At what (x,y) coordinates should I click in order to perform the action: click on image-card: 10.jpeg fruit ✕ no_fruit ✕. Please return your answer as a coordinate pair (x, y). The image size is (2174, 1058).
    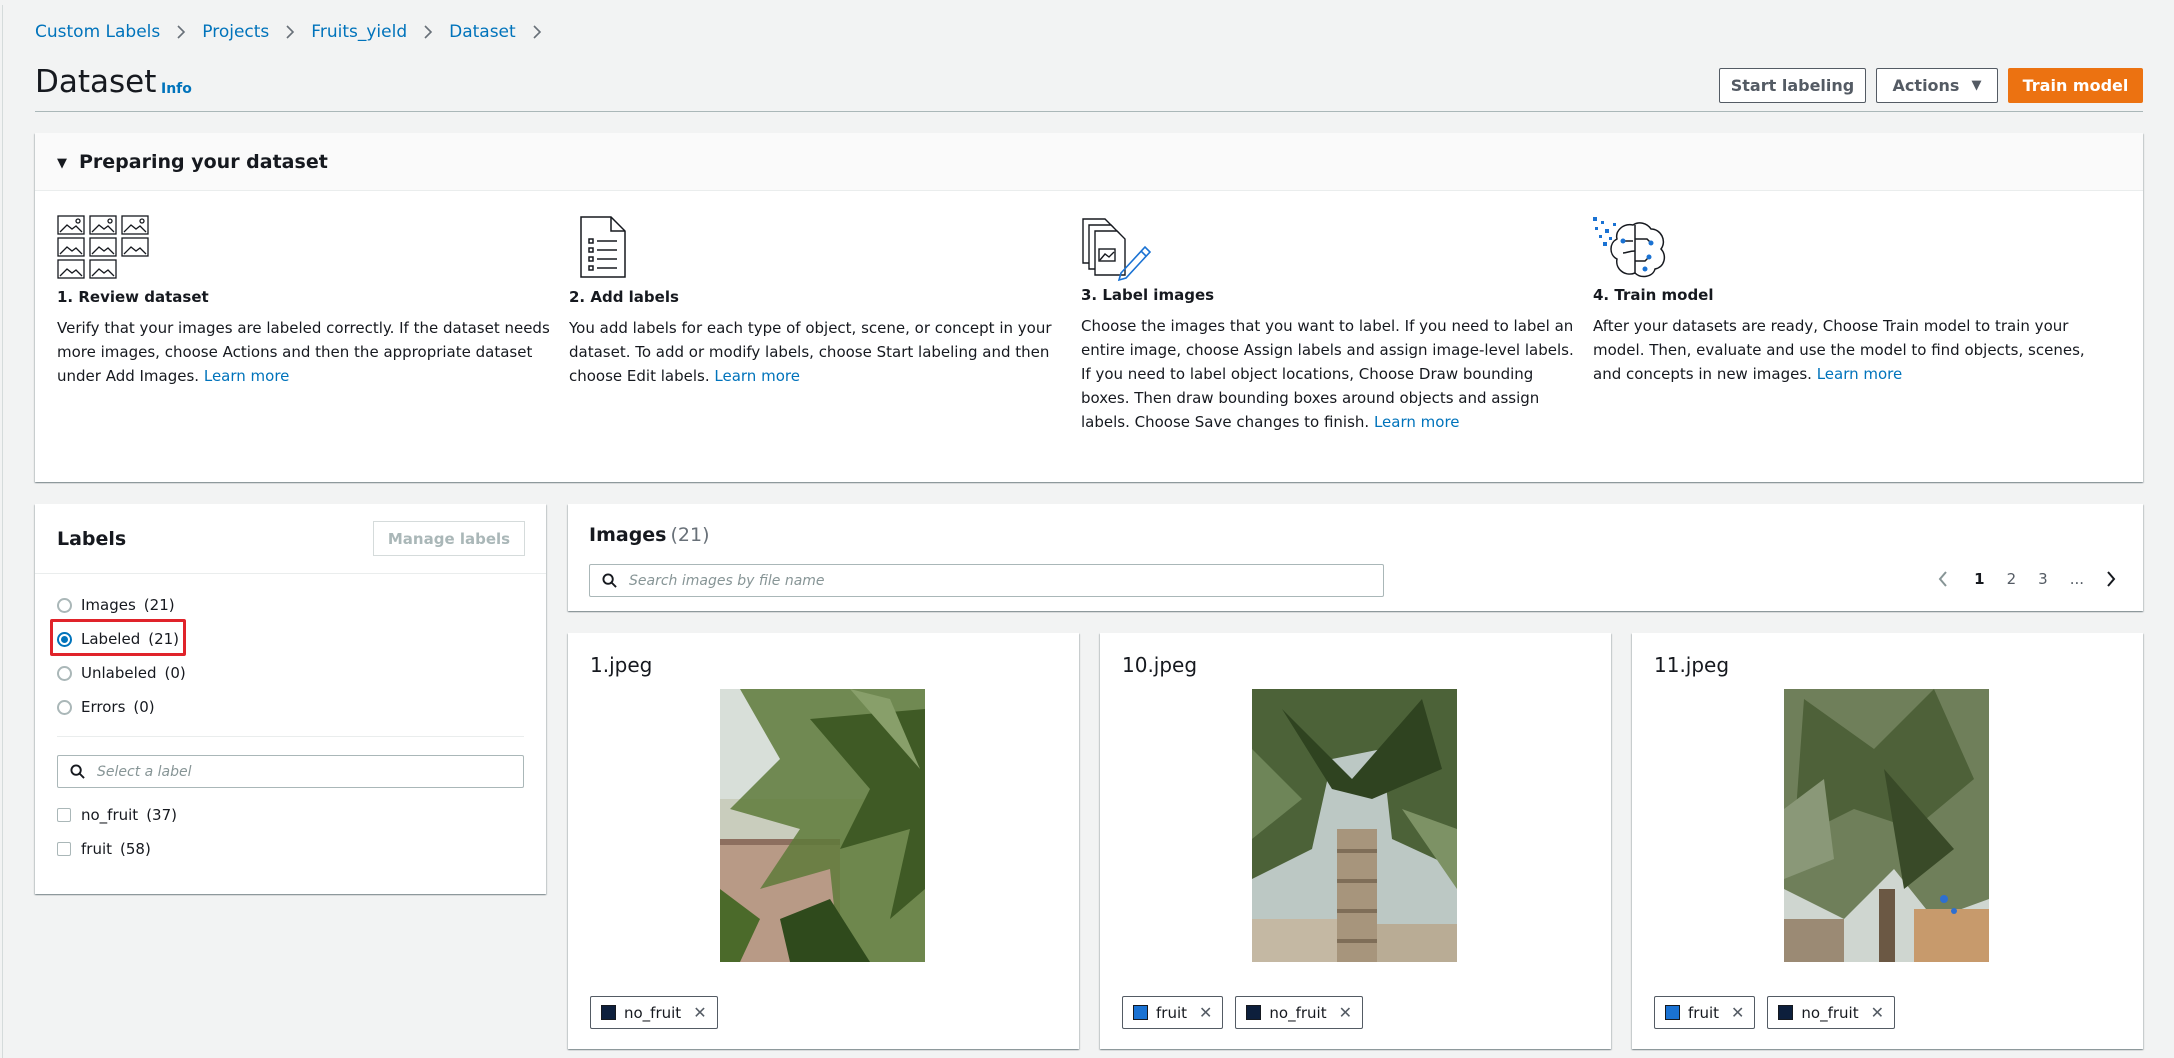
    Looking at the image, I should click on (1355, 841).